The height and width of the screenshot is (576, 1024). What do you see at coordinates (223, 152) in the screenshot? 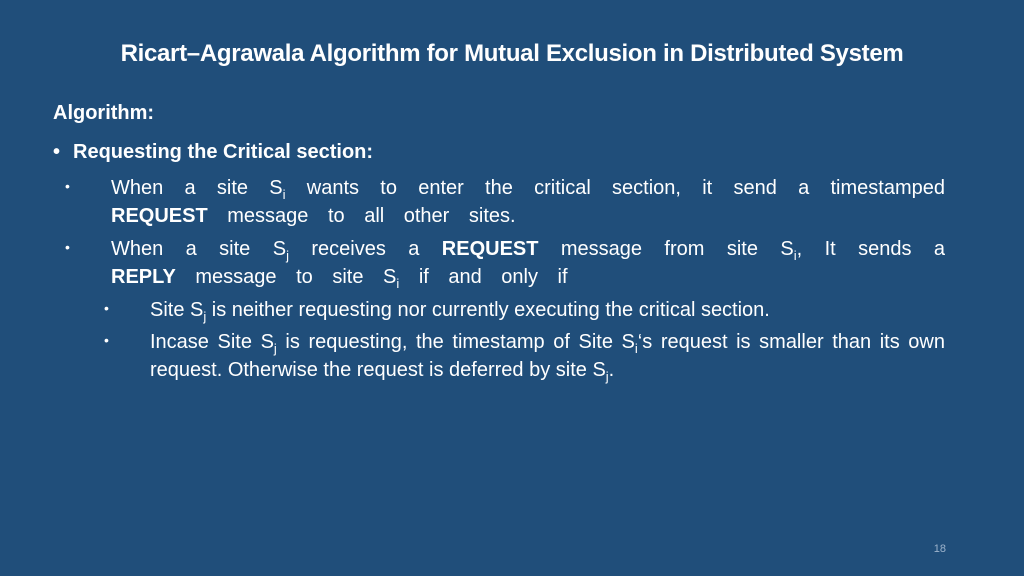
I see `section-label: Requesting the Critical section:` at bounding box center [223, 152].